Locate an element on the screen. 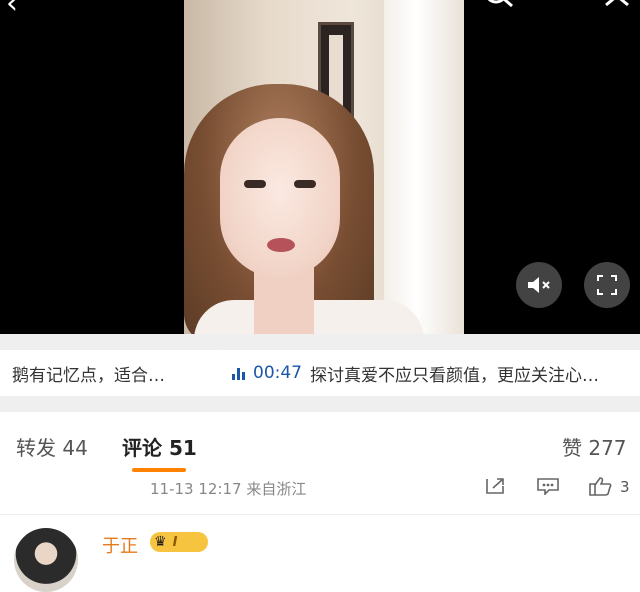 The height and width of the screenshot is (592, 640). divider is located at coordinates (320, 514).